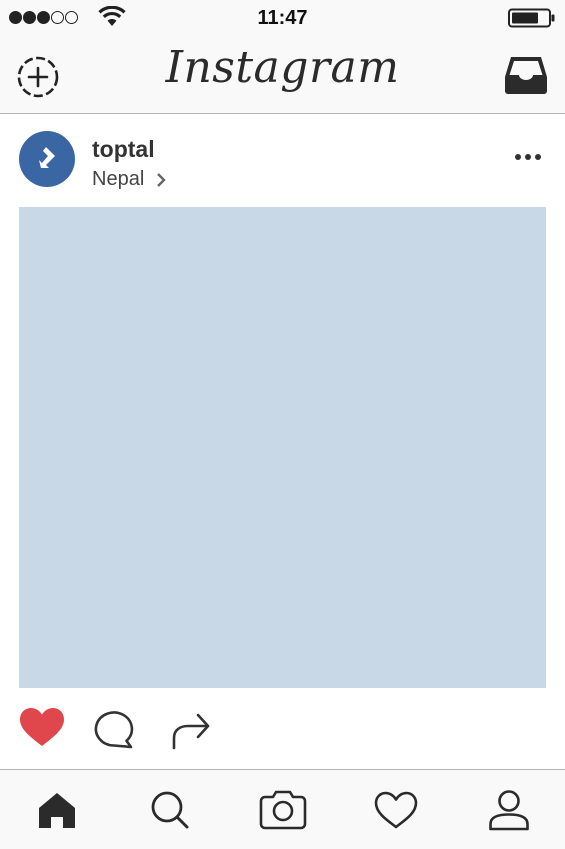 The image size is (565, 849). I want to click on toptal-logo-icon, so click(47, 157).